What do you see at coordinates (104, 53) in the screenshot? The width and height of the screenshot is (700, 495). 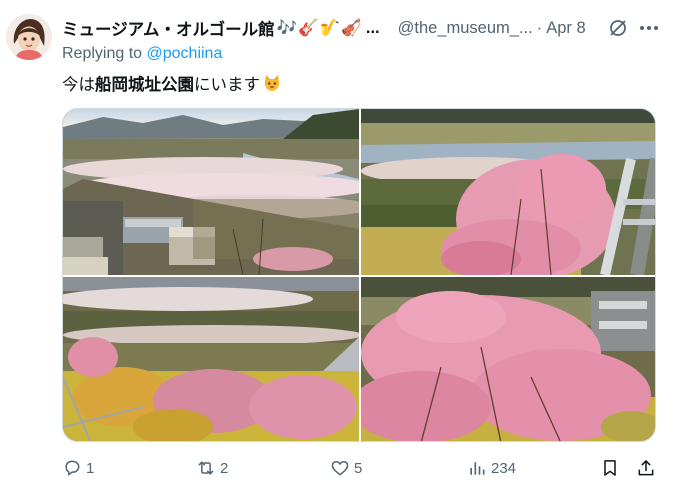 I see `replying-prefix: Replying to` at bounding box center [104, 53].